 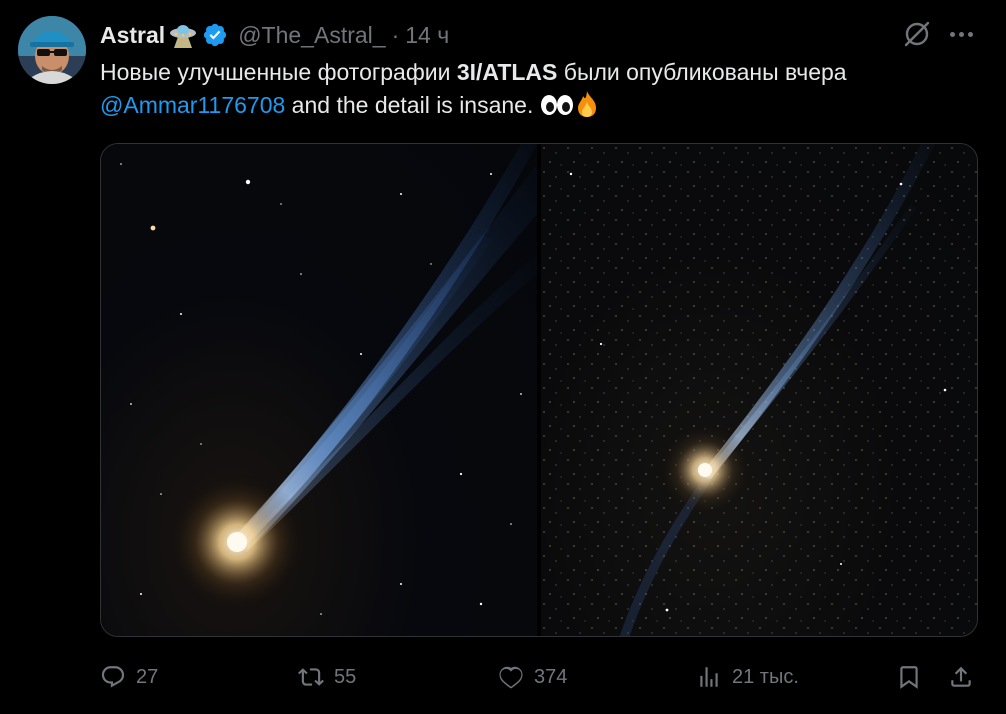 I want to click on share-button, so click(x=961, y=677).